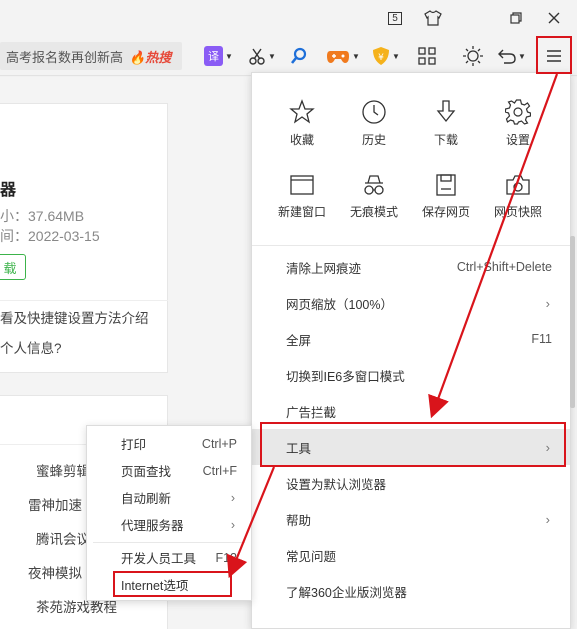 The width and height of the screenshot is (577, 629). Describe the element at coordinates (411, 245) in the screenshot. I see `menu-divider` at that location.